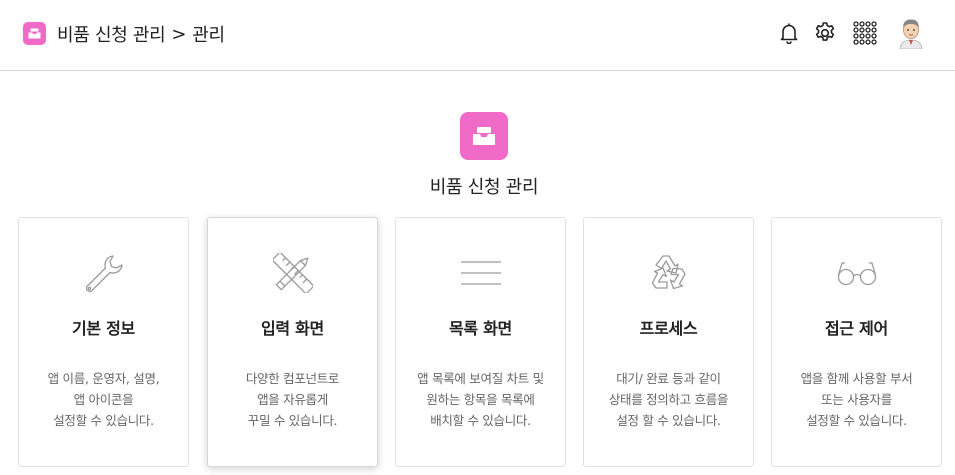 The image size is (955, 475). Describe the element at coordinates (292, 420) in the screenshot. I see `card-description-line: 꾸밀 수 있습니다.` at that location.